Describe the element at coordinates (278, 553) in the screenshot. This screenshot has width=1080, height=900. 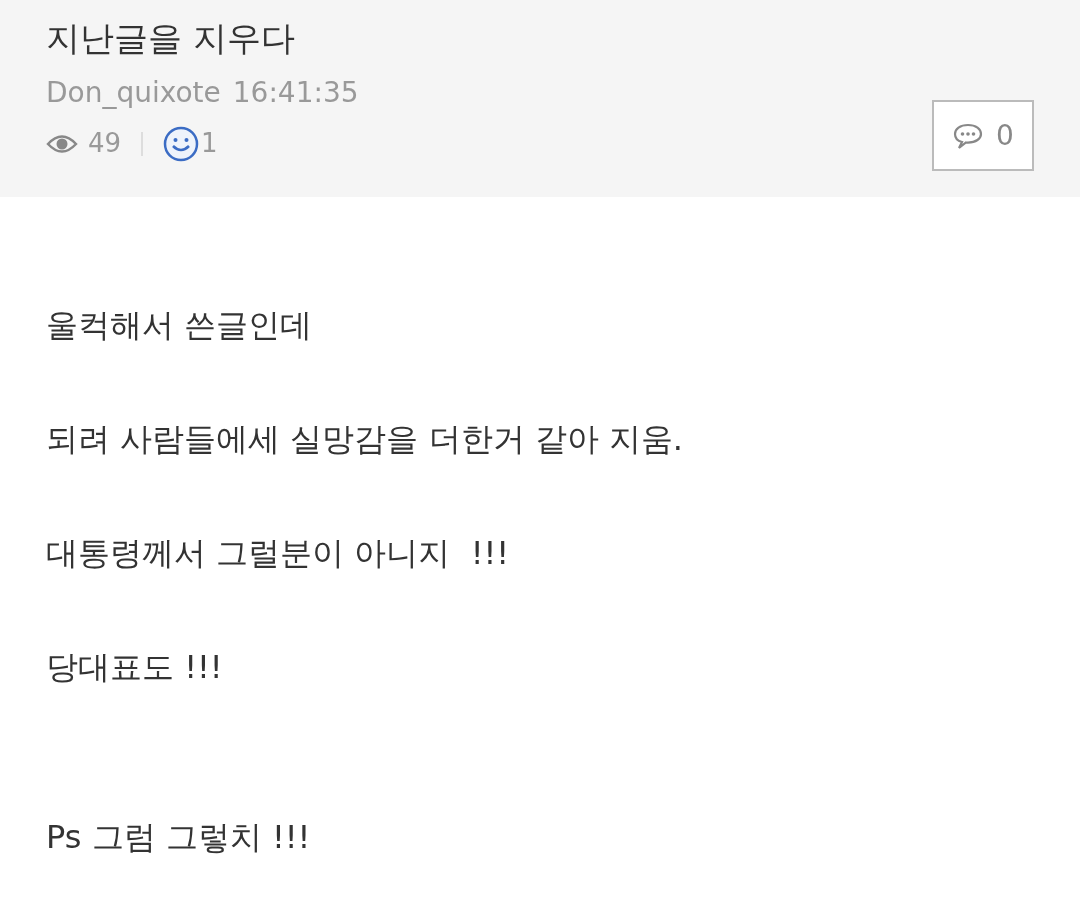
I see `body-paragraph: 대통령께서 그럴분이 아니지 !!!` at that location.